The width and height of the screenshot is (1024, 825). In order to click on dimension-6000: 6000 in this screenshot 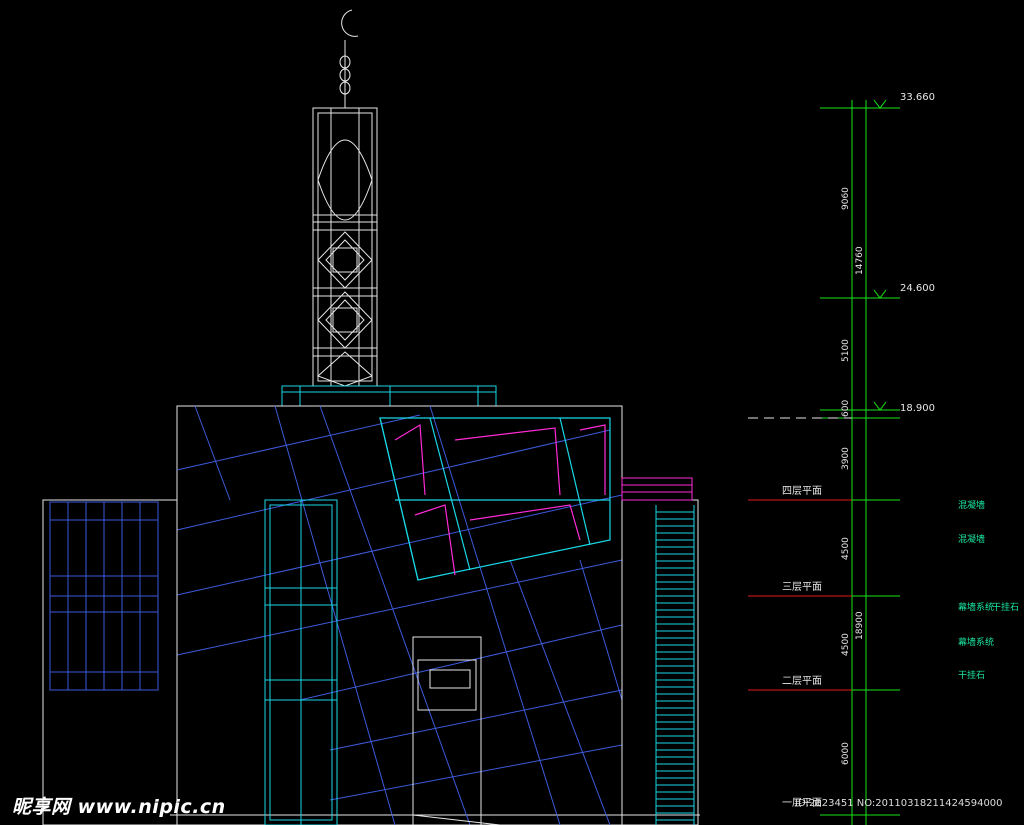, I will do `click(846, 753)`.